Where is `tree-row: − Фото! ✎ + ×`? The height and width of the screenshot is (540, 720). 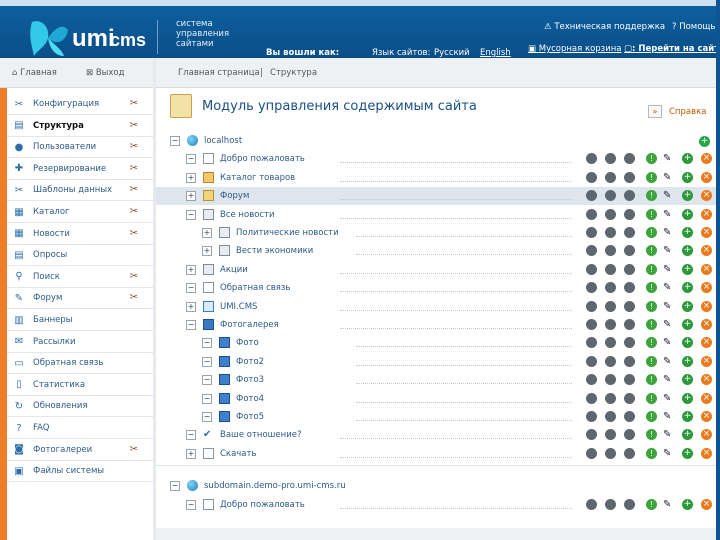
tree-row: − Фото! ✎ + × is located at coordinates (436, 343).